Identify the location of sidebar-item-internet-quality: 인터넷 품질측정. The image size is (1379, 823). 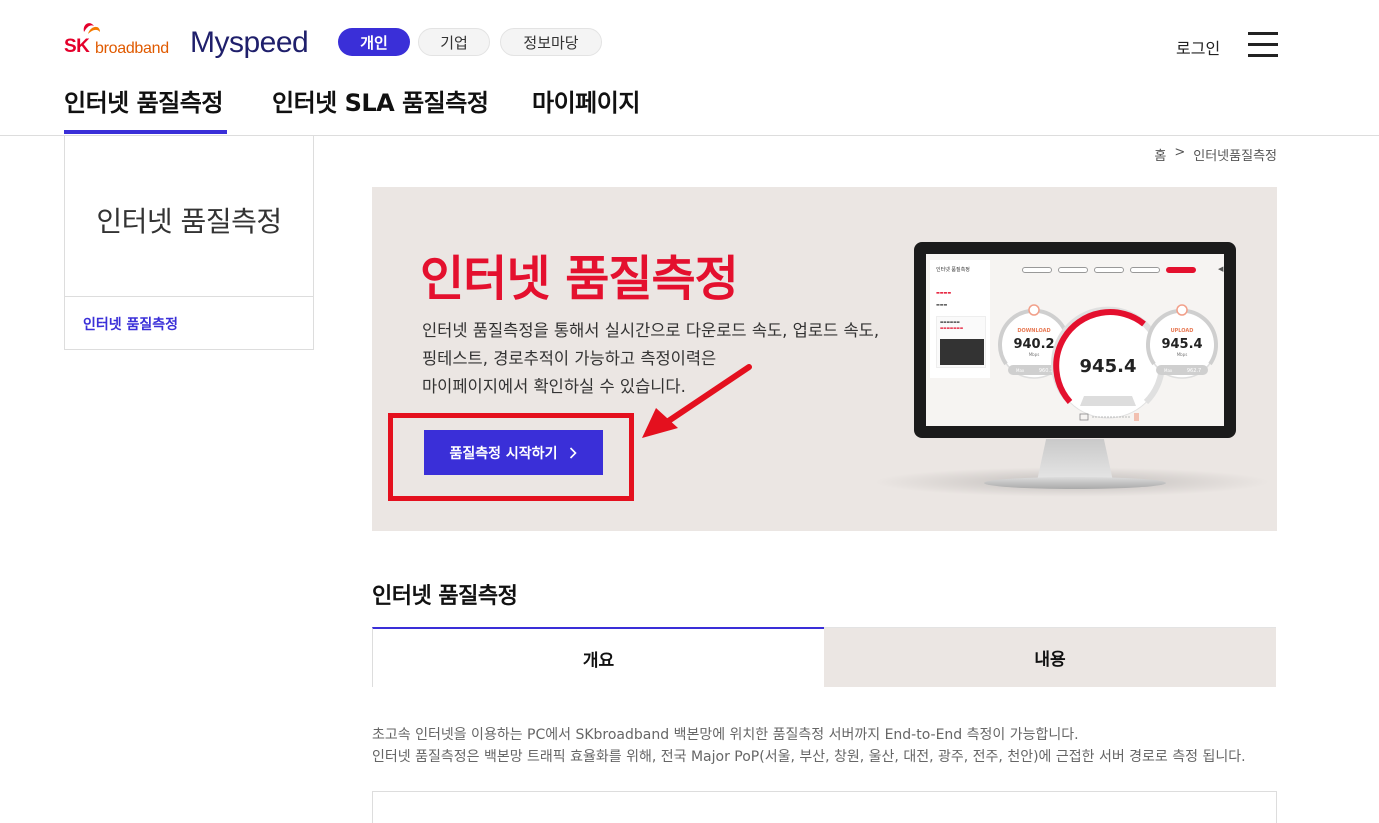
(130, 324).